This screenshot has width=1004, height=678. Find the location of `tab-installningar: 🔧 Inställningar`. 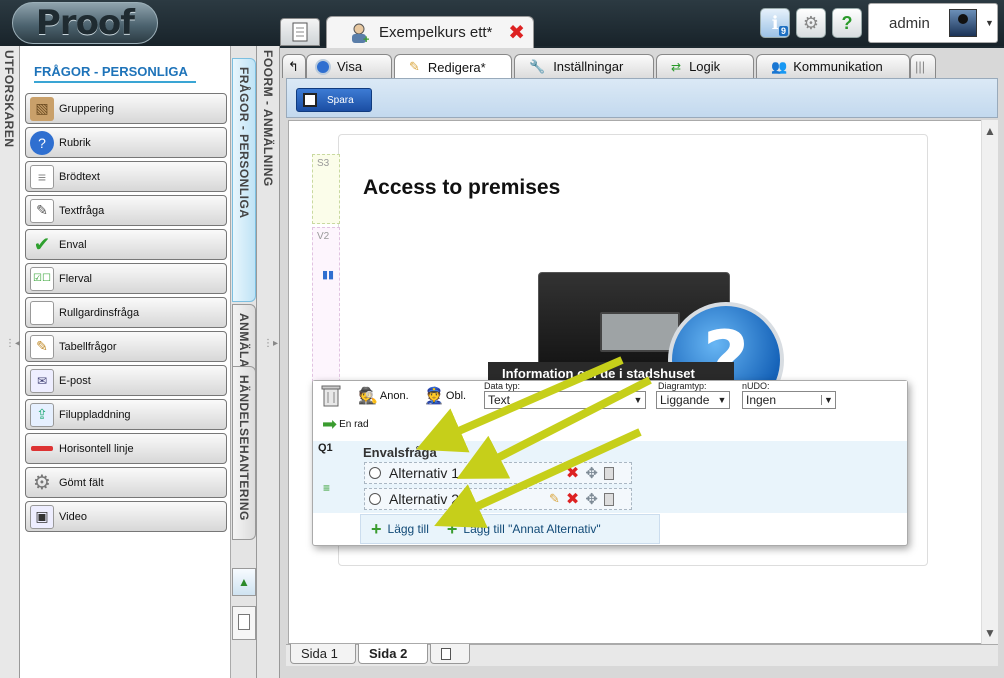

tab-installningar: 🔧 Inställningar is located at coordinates (584, 66).